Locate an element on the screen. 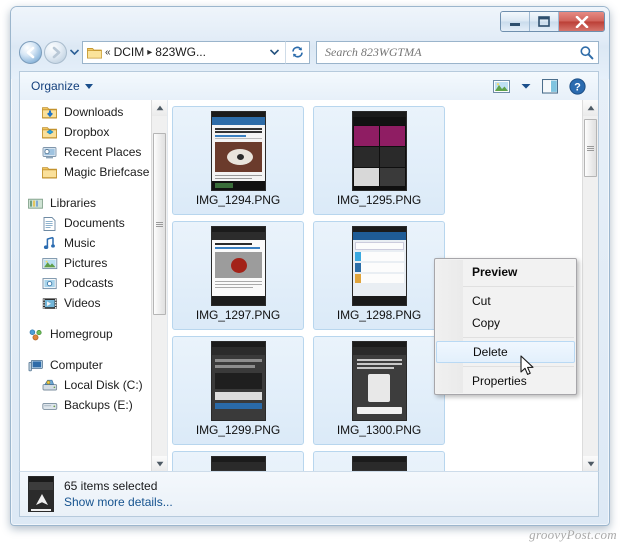  maximize-button is located at coordinates (544, 21).